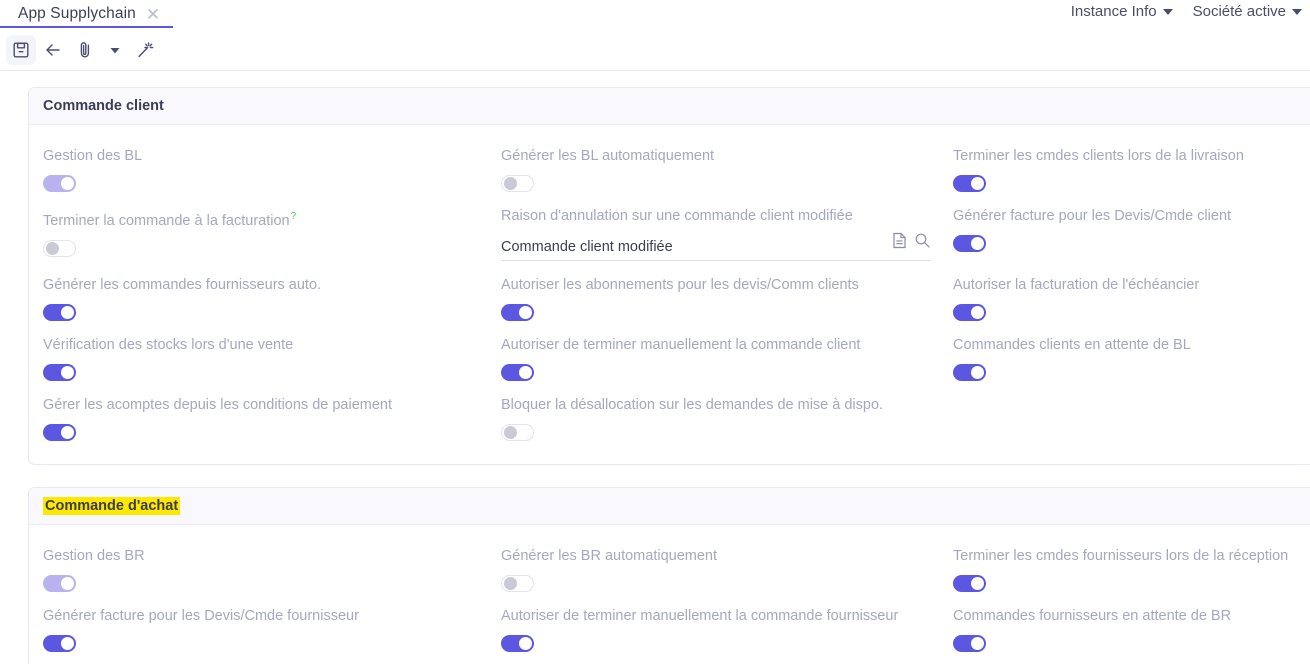  What do you see at coordinates (609, 556) in the screenshot?
I see `field-label-text: Générer les BR automatiquement` at bounding box center [609, 556].